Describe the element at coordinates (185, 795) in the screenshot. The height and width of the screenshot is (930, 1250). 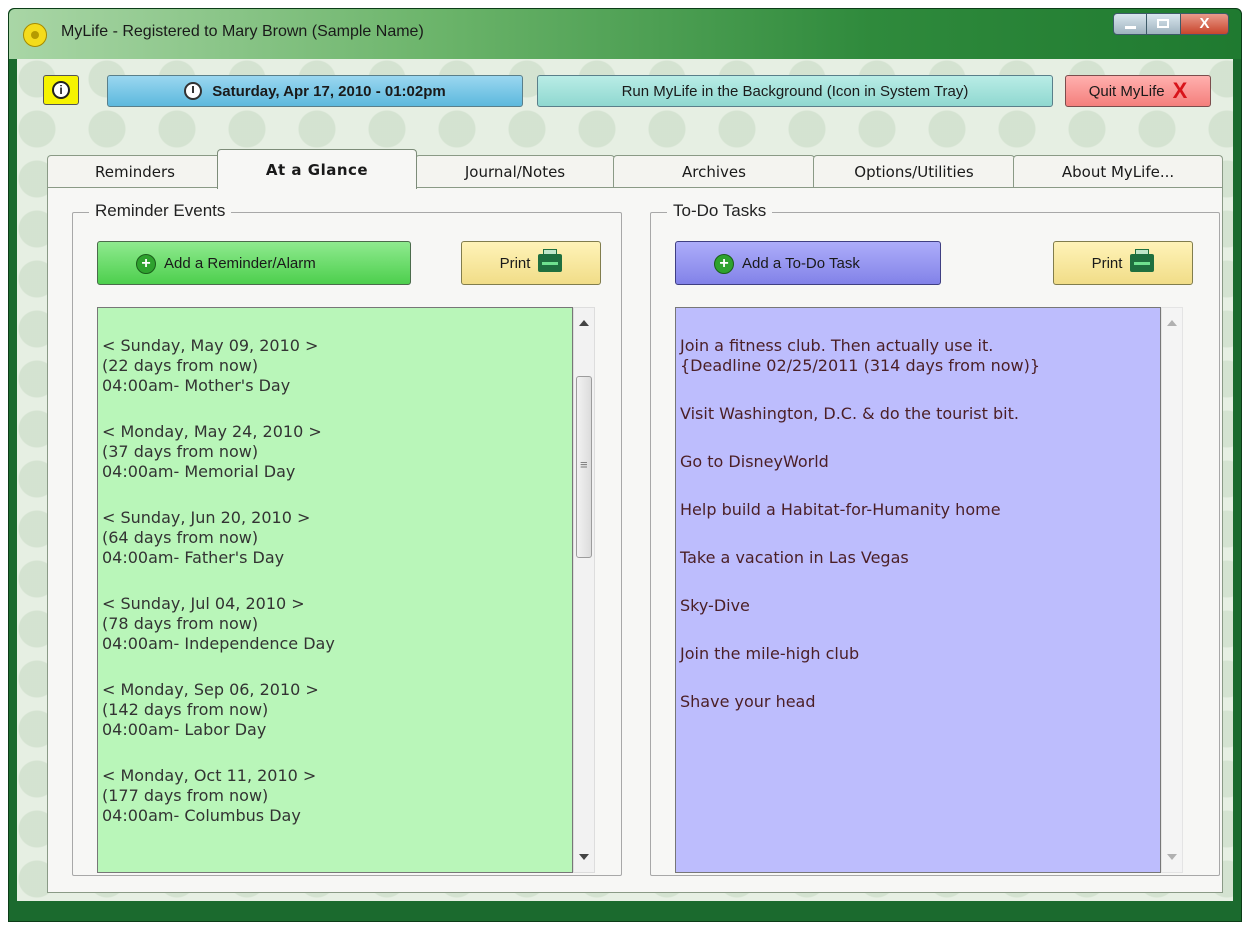
I see `reminder-days-from-now: (177 days from now)` at that location.